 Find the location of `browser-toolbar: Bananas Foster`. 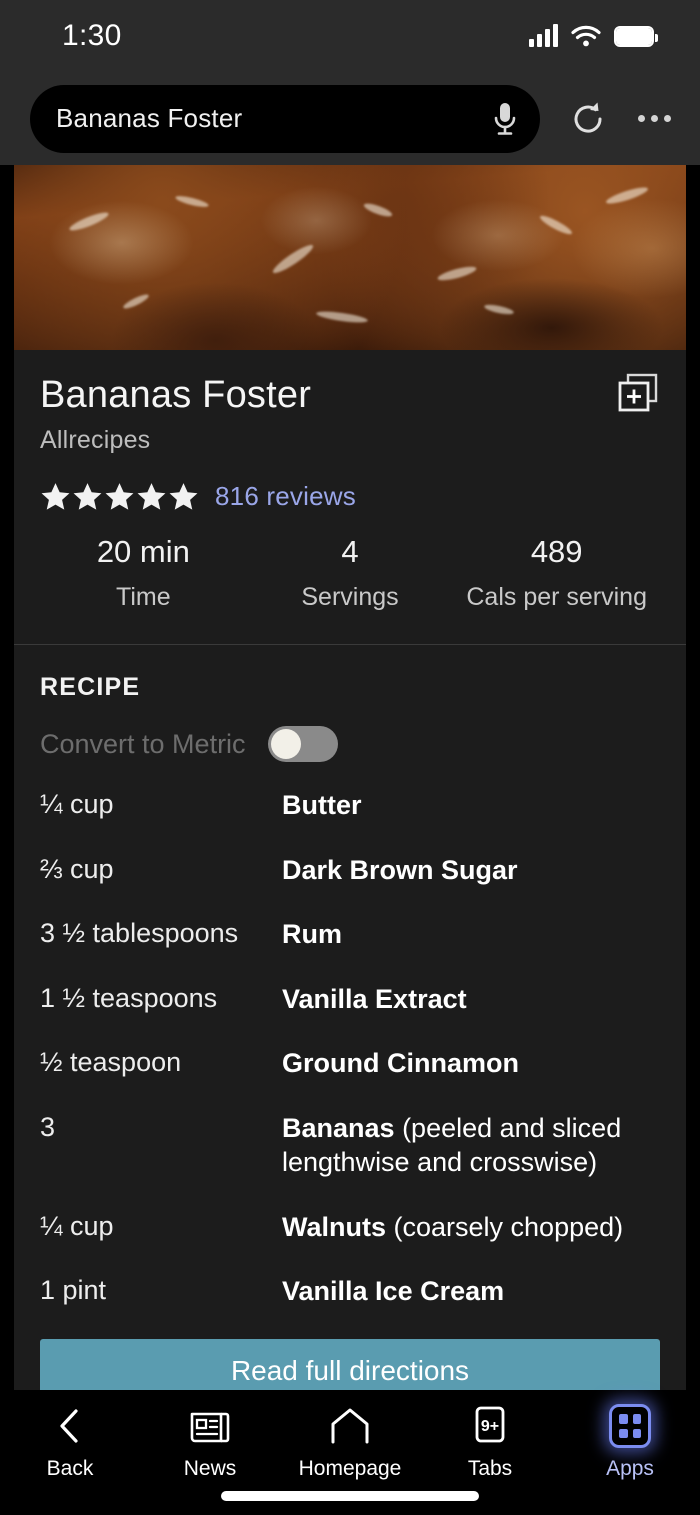

browser-toolbar: Bananas Foster is located at coordinates (350, 118).